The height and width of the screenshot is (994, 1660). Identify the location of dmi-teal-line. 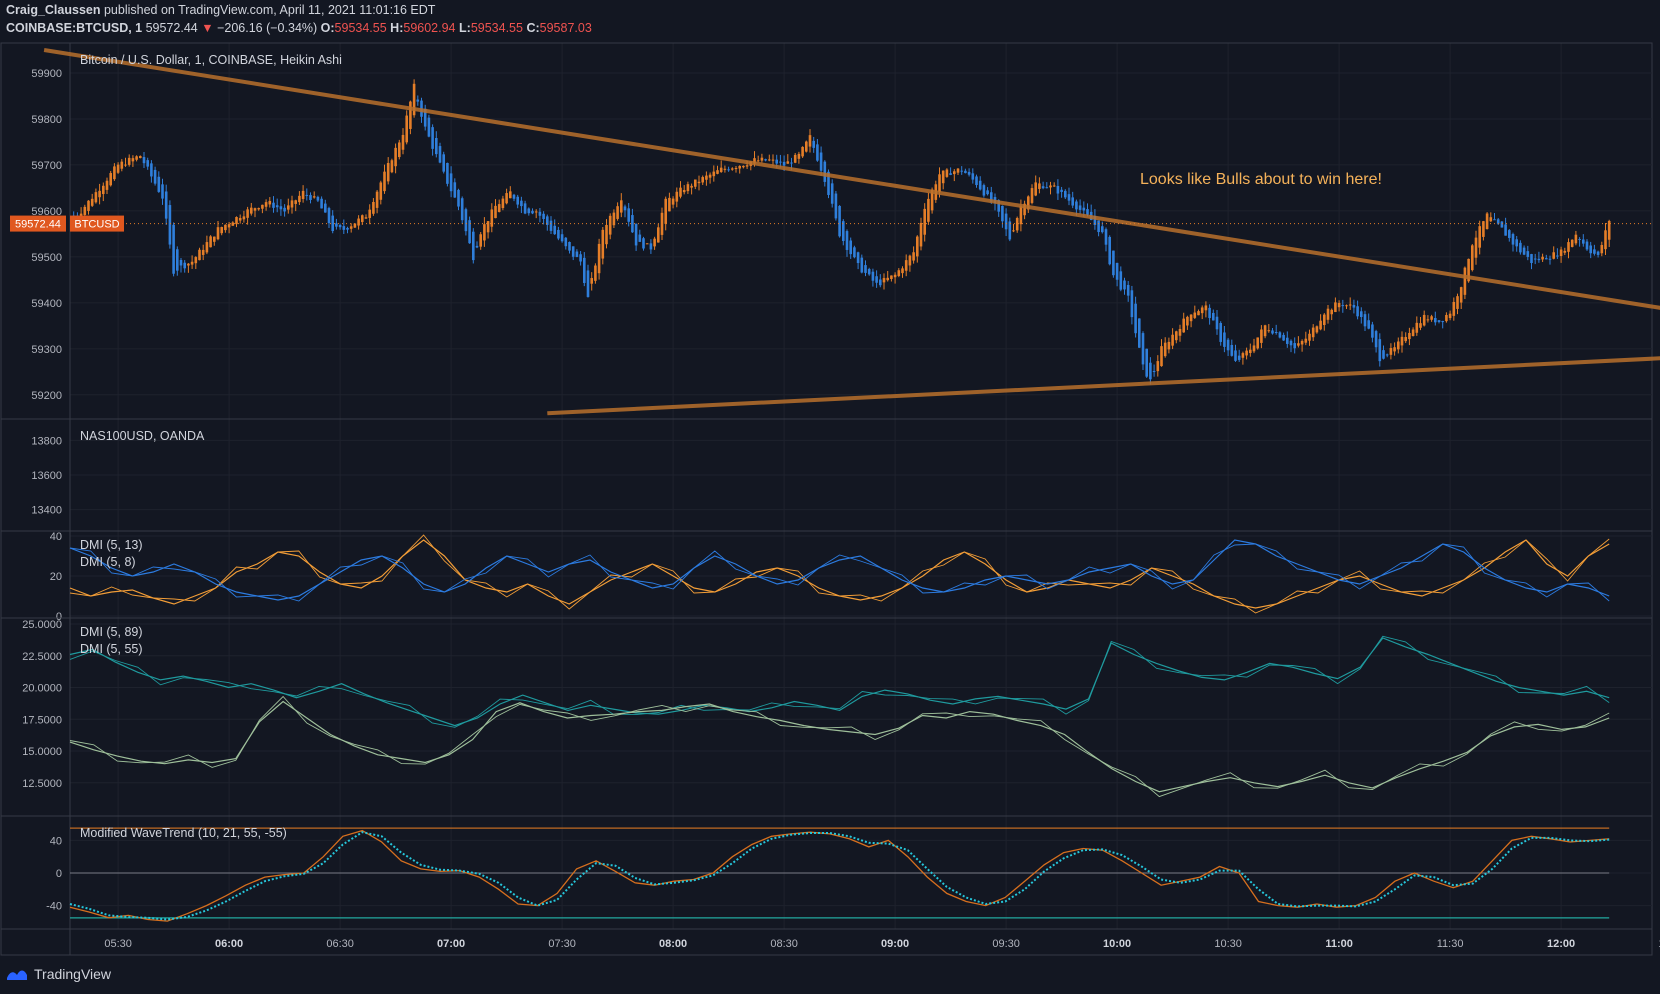
(839, 682).